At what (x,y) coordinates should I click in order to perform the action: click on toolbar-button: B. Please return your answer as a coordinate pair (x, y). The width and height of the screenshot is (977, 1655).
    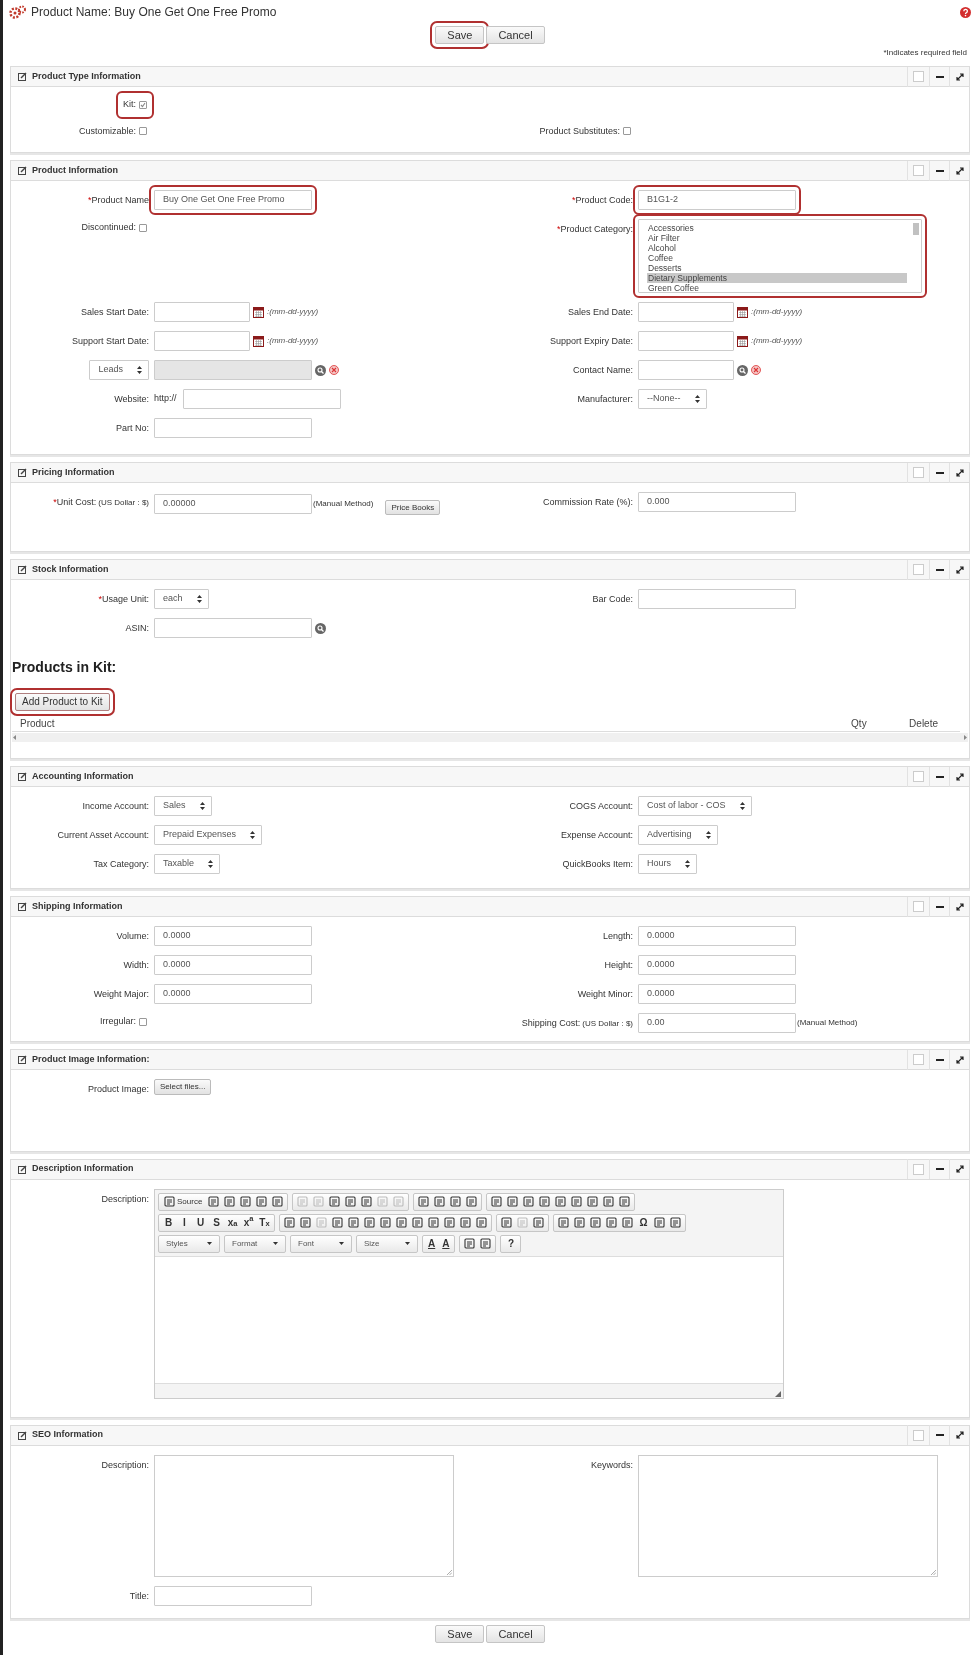
    Looking at the image, I should click on (168, 1222).